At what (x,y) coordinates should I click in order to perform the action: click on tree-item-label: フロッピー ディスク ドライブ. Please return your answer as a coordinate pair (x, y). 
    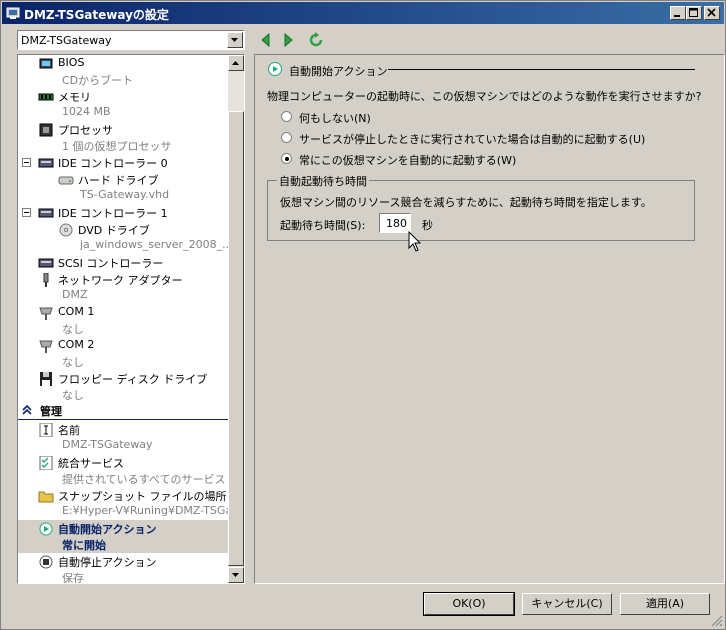
    Looking at the image, I should click on (133, 379).